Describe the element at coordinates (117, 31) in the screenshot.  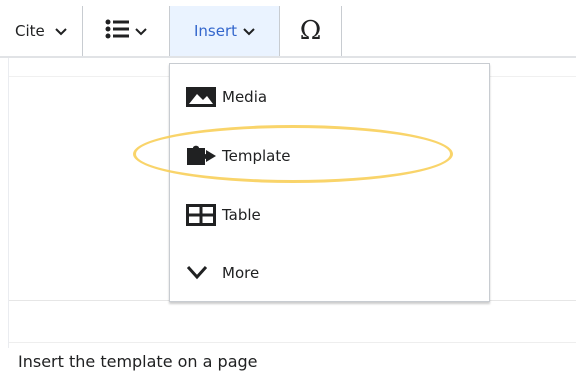
I see `bullet-list-icon` at that location.